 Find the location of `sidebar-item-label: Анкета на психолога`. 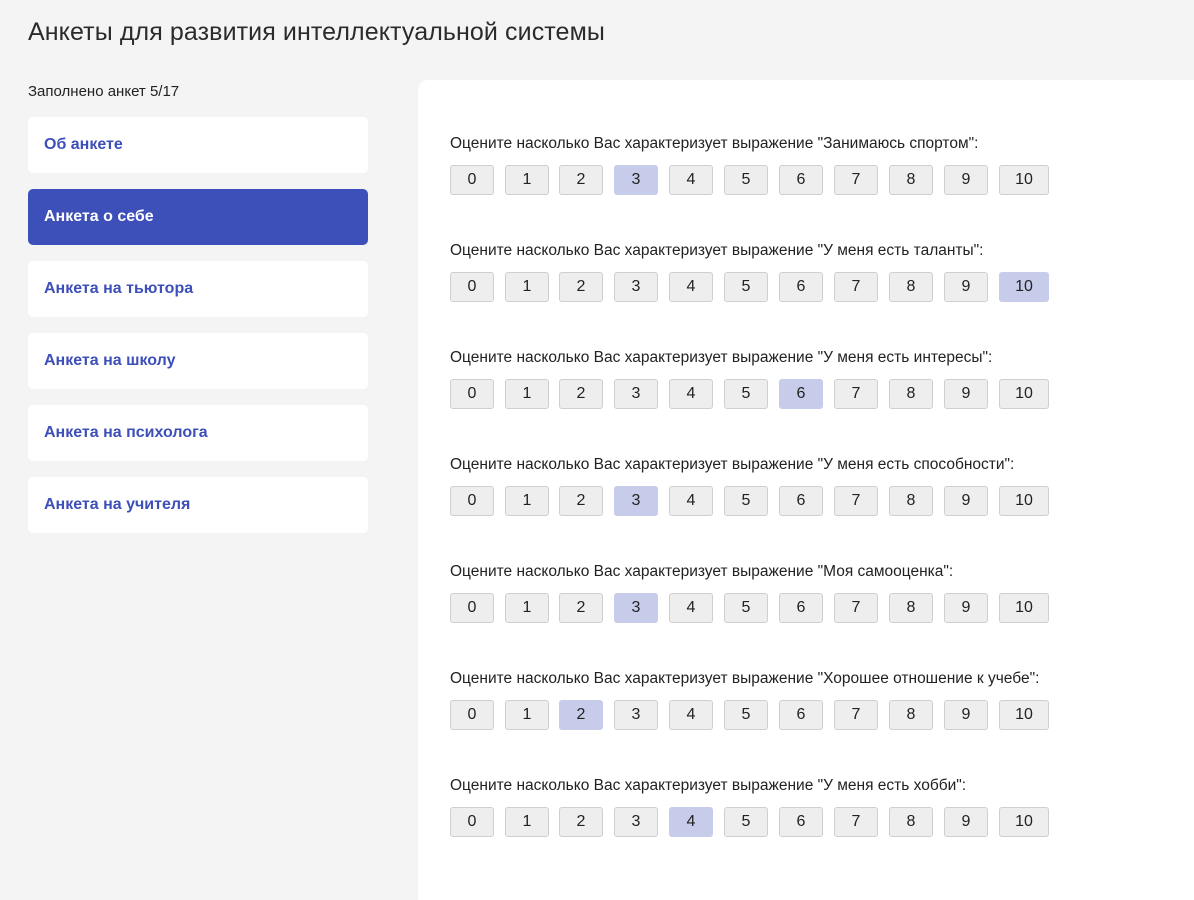

sidebar-item-label: Анкета на психолога is located at coordinates (126, 432).